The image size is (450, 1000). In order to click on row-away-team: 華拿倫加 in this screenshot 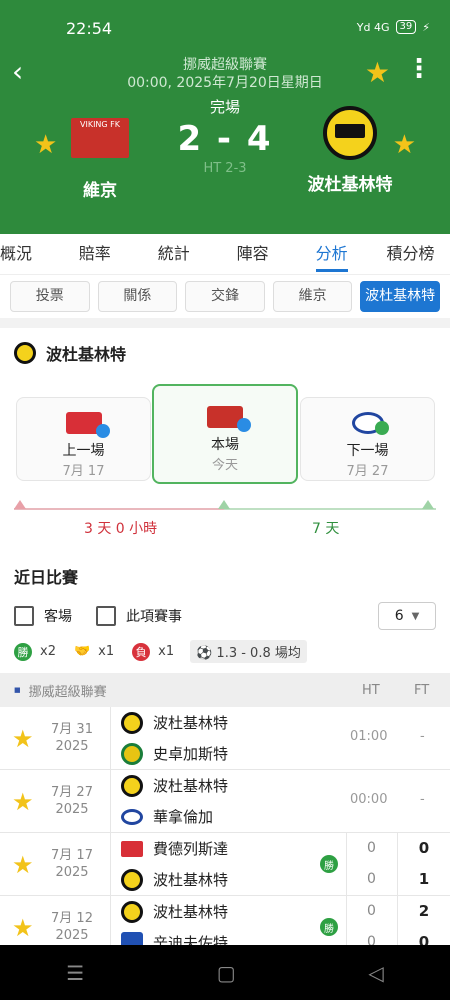, I will do `click(183, 817)`.